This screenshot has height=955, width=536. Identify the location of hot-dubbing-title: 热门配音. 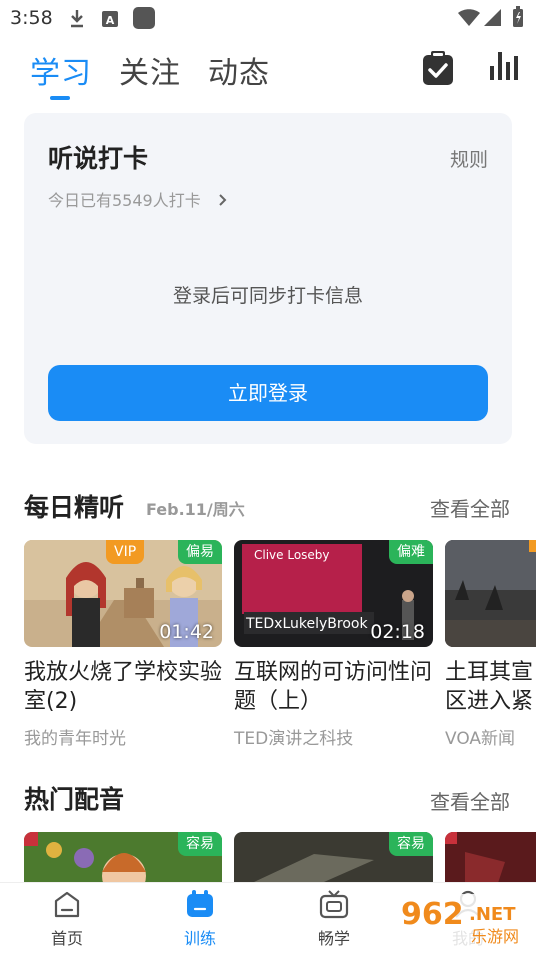
(74, 799).